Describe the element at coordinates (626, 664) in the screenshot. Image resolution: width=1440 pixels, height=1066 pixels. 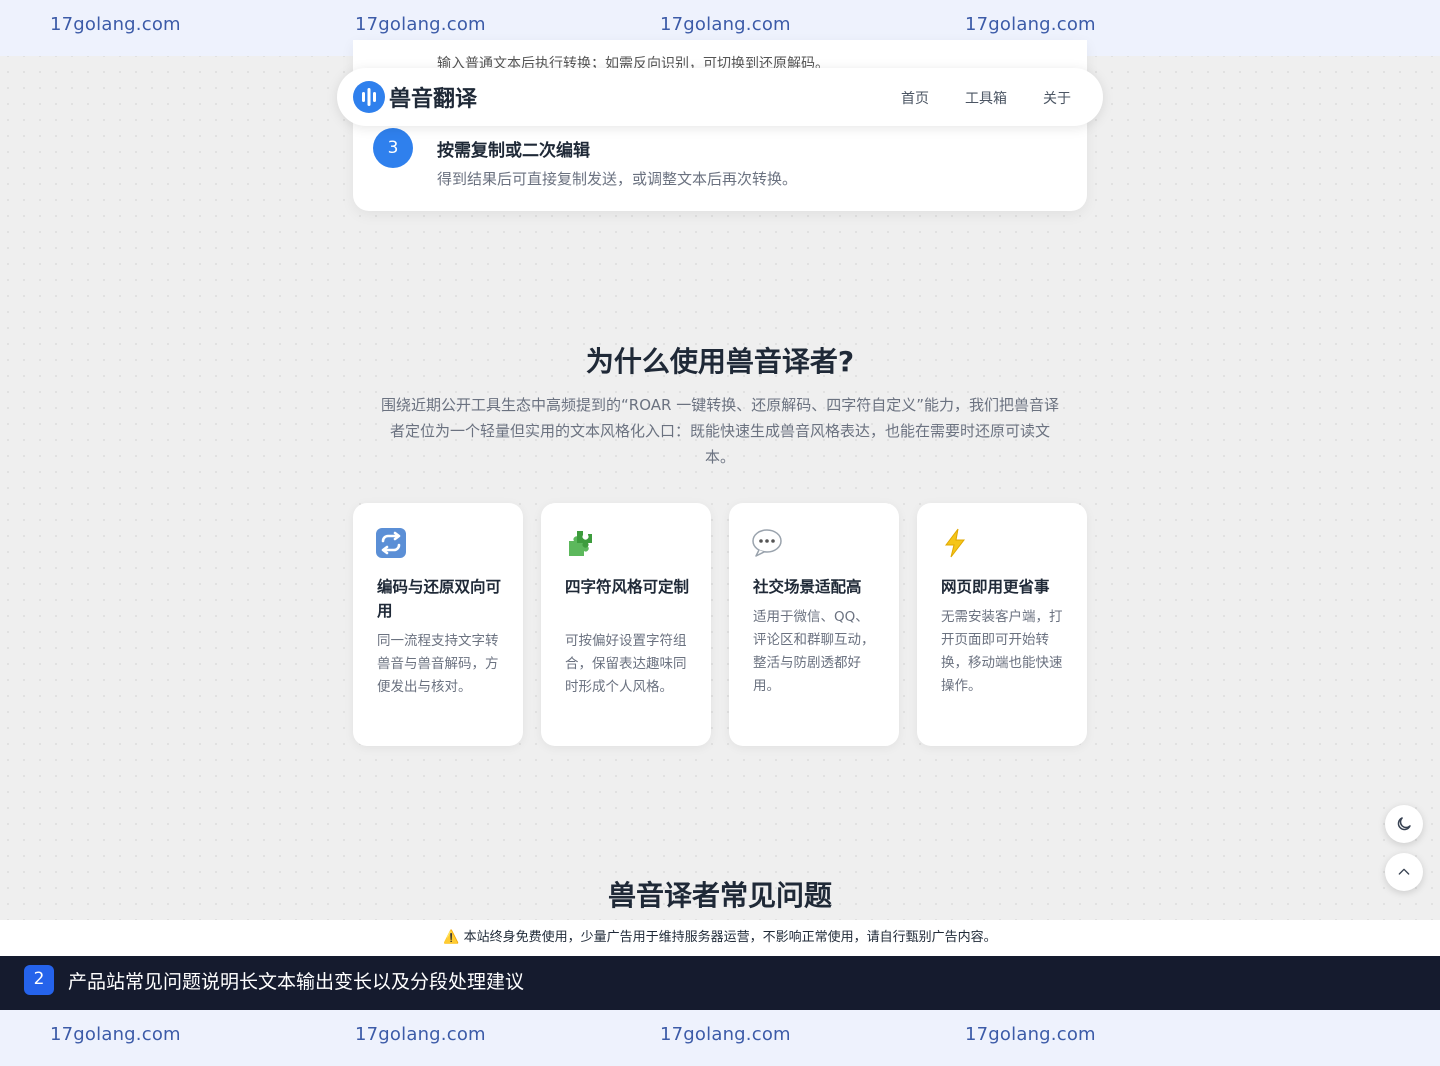
I see `feature-desc: 可按偏好设置字符组合，保留表达趣味同时形成个人风格。` at that location.